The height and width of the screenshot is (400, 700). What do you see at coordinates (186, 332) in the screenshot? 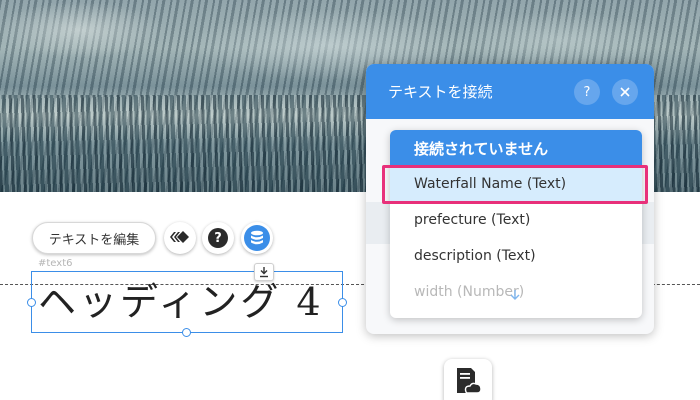
I see `resize-handle-bottom` at bounding box center [186, 332].